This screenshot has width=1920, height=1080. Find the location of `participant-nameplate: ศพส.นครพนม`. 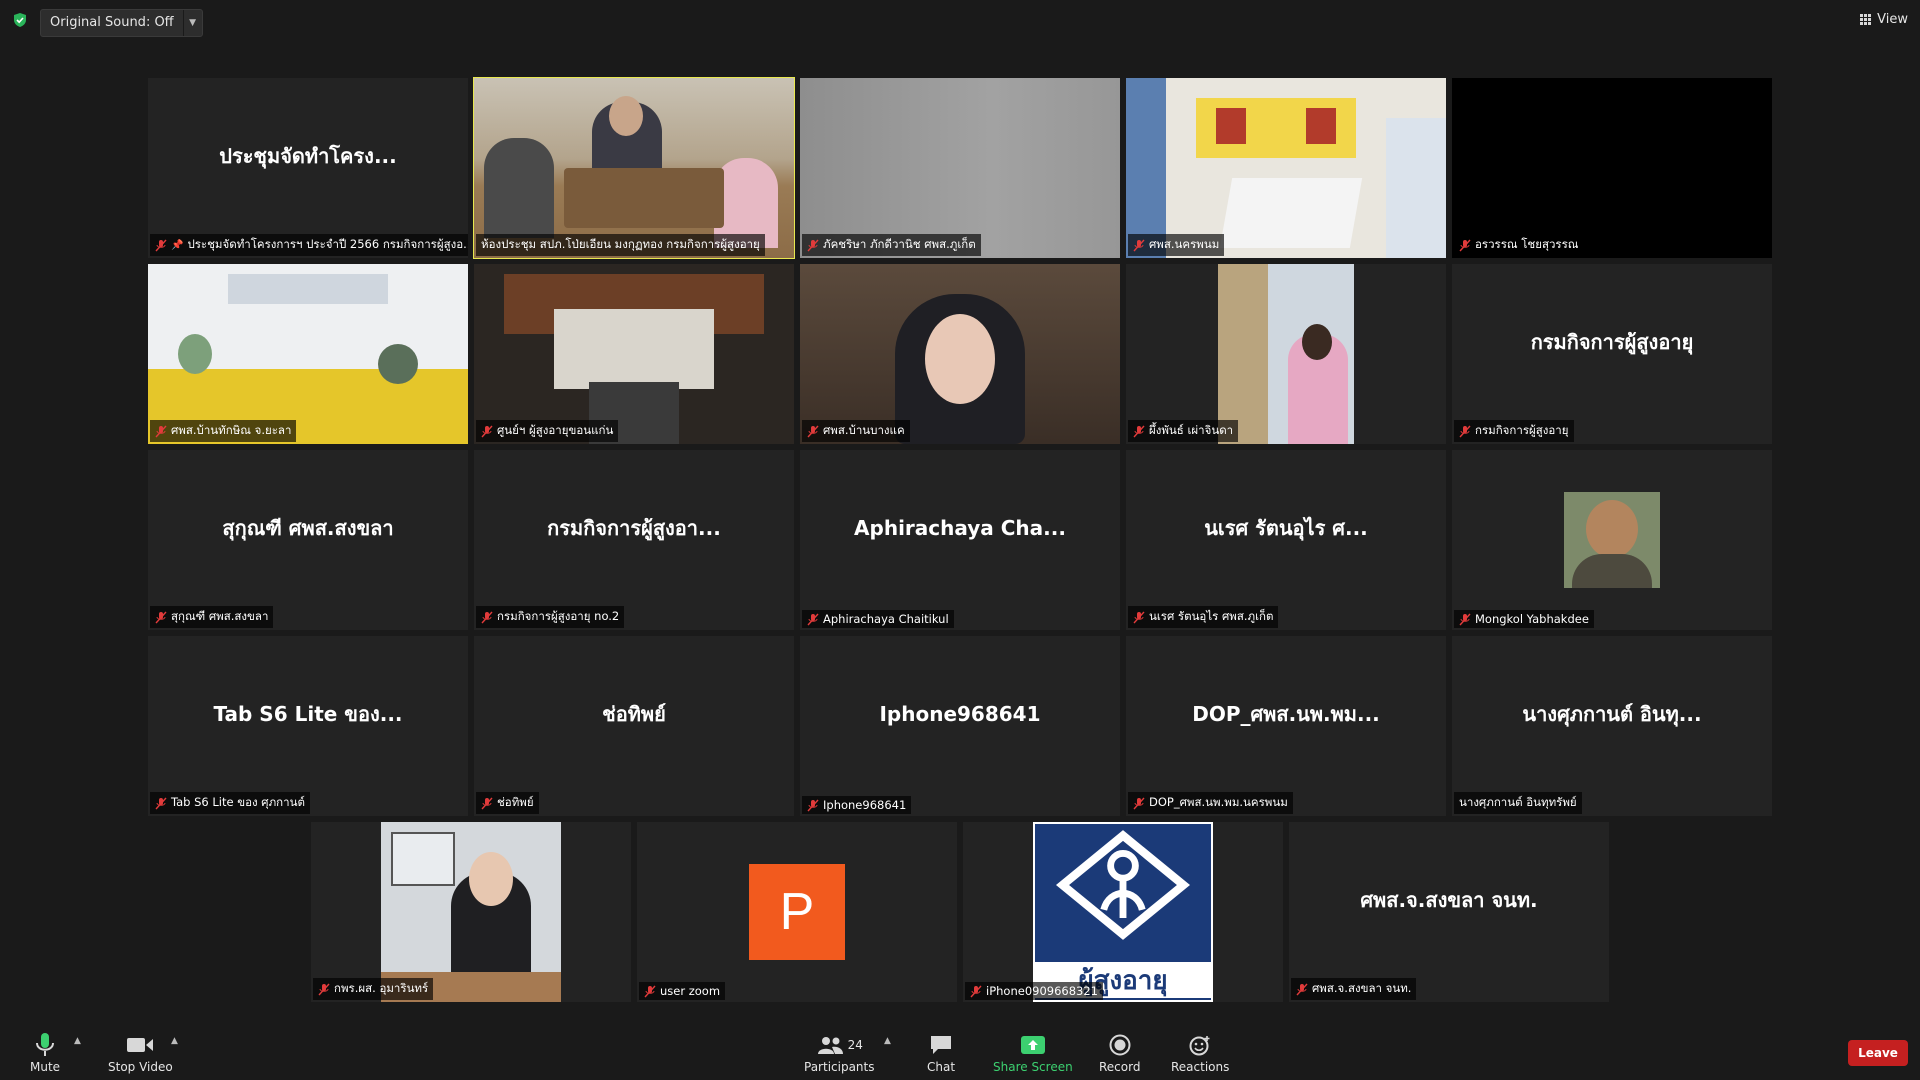

participant-nameplate: ศพส.นครพนม is located at coordinates (1176, 245).